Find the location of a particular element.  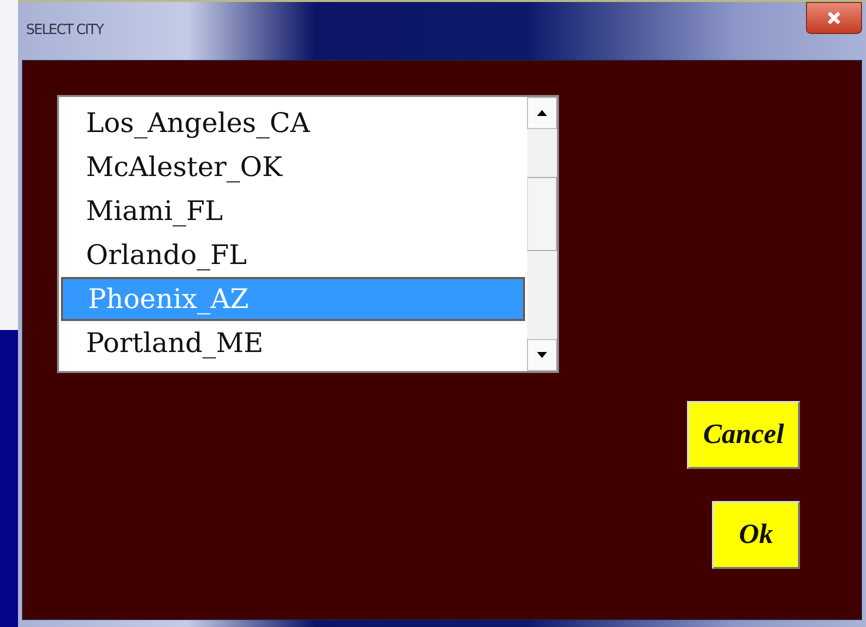

up-arrow-icon is located at coordinates (542, 113).